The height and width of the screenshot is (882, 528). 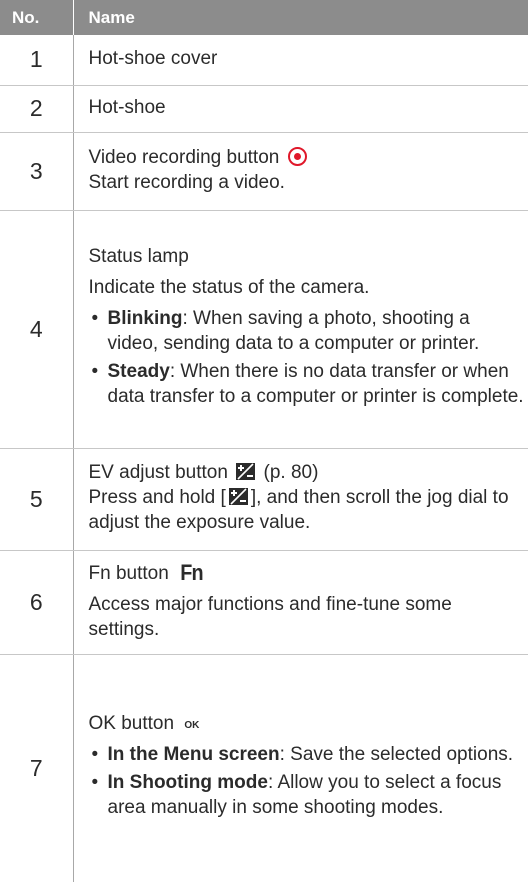 I want to click on table-row: 1 Hot-shoe cover, so click(x=264, y=60).